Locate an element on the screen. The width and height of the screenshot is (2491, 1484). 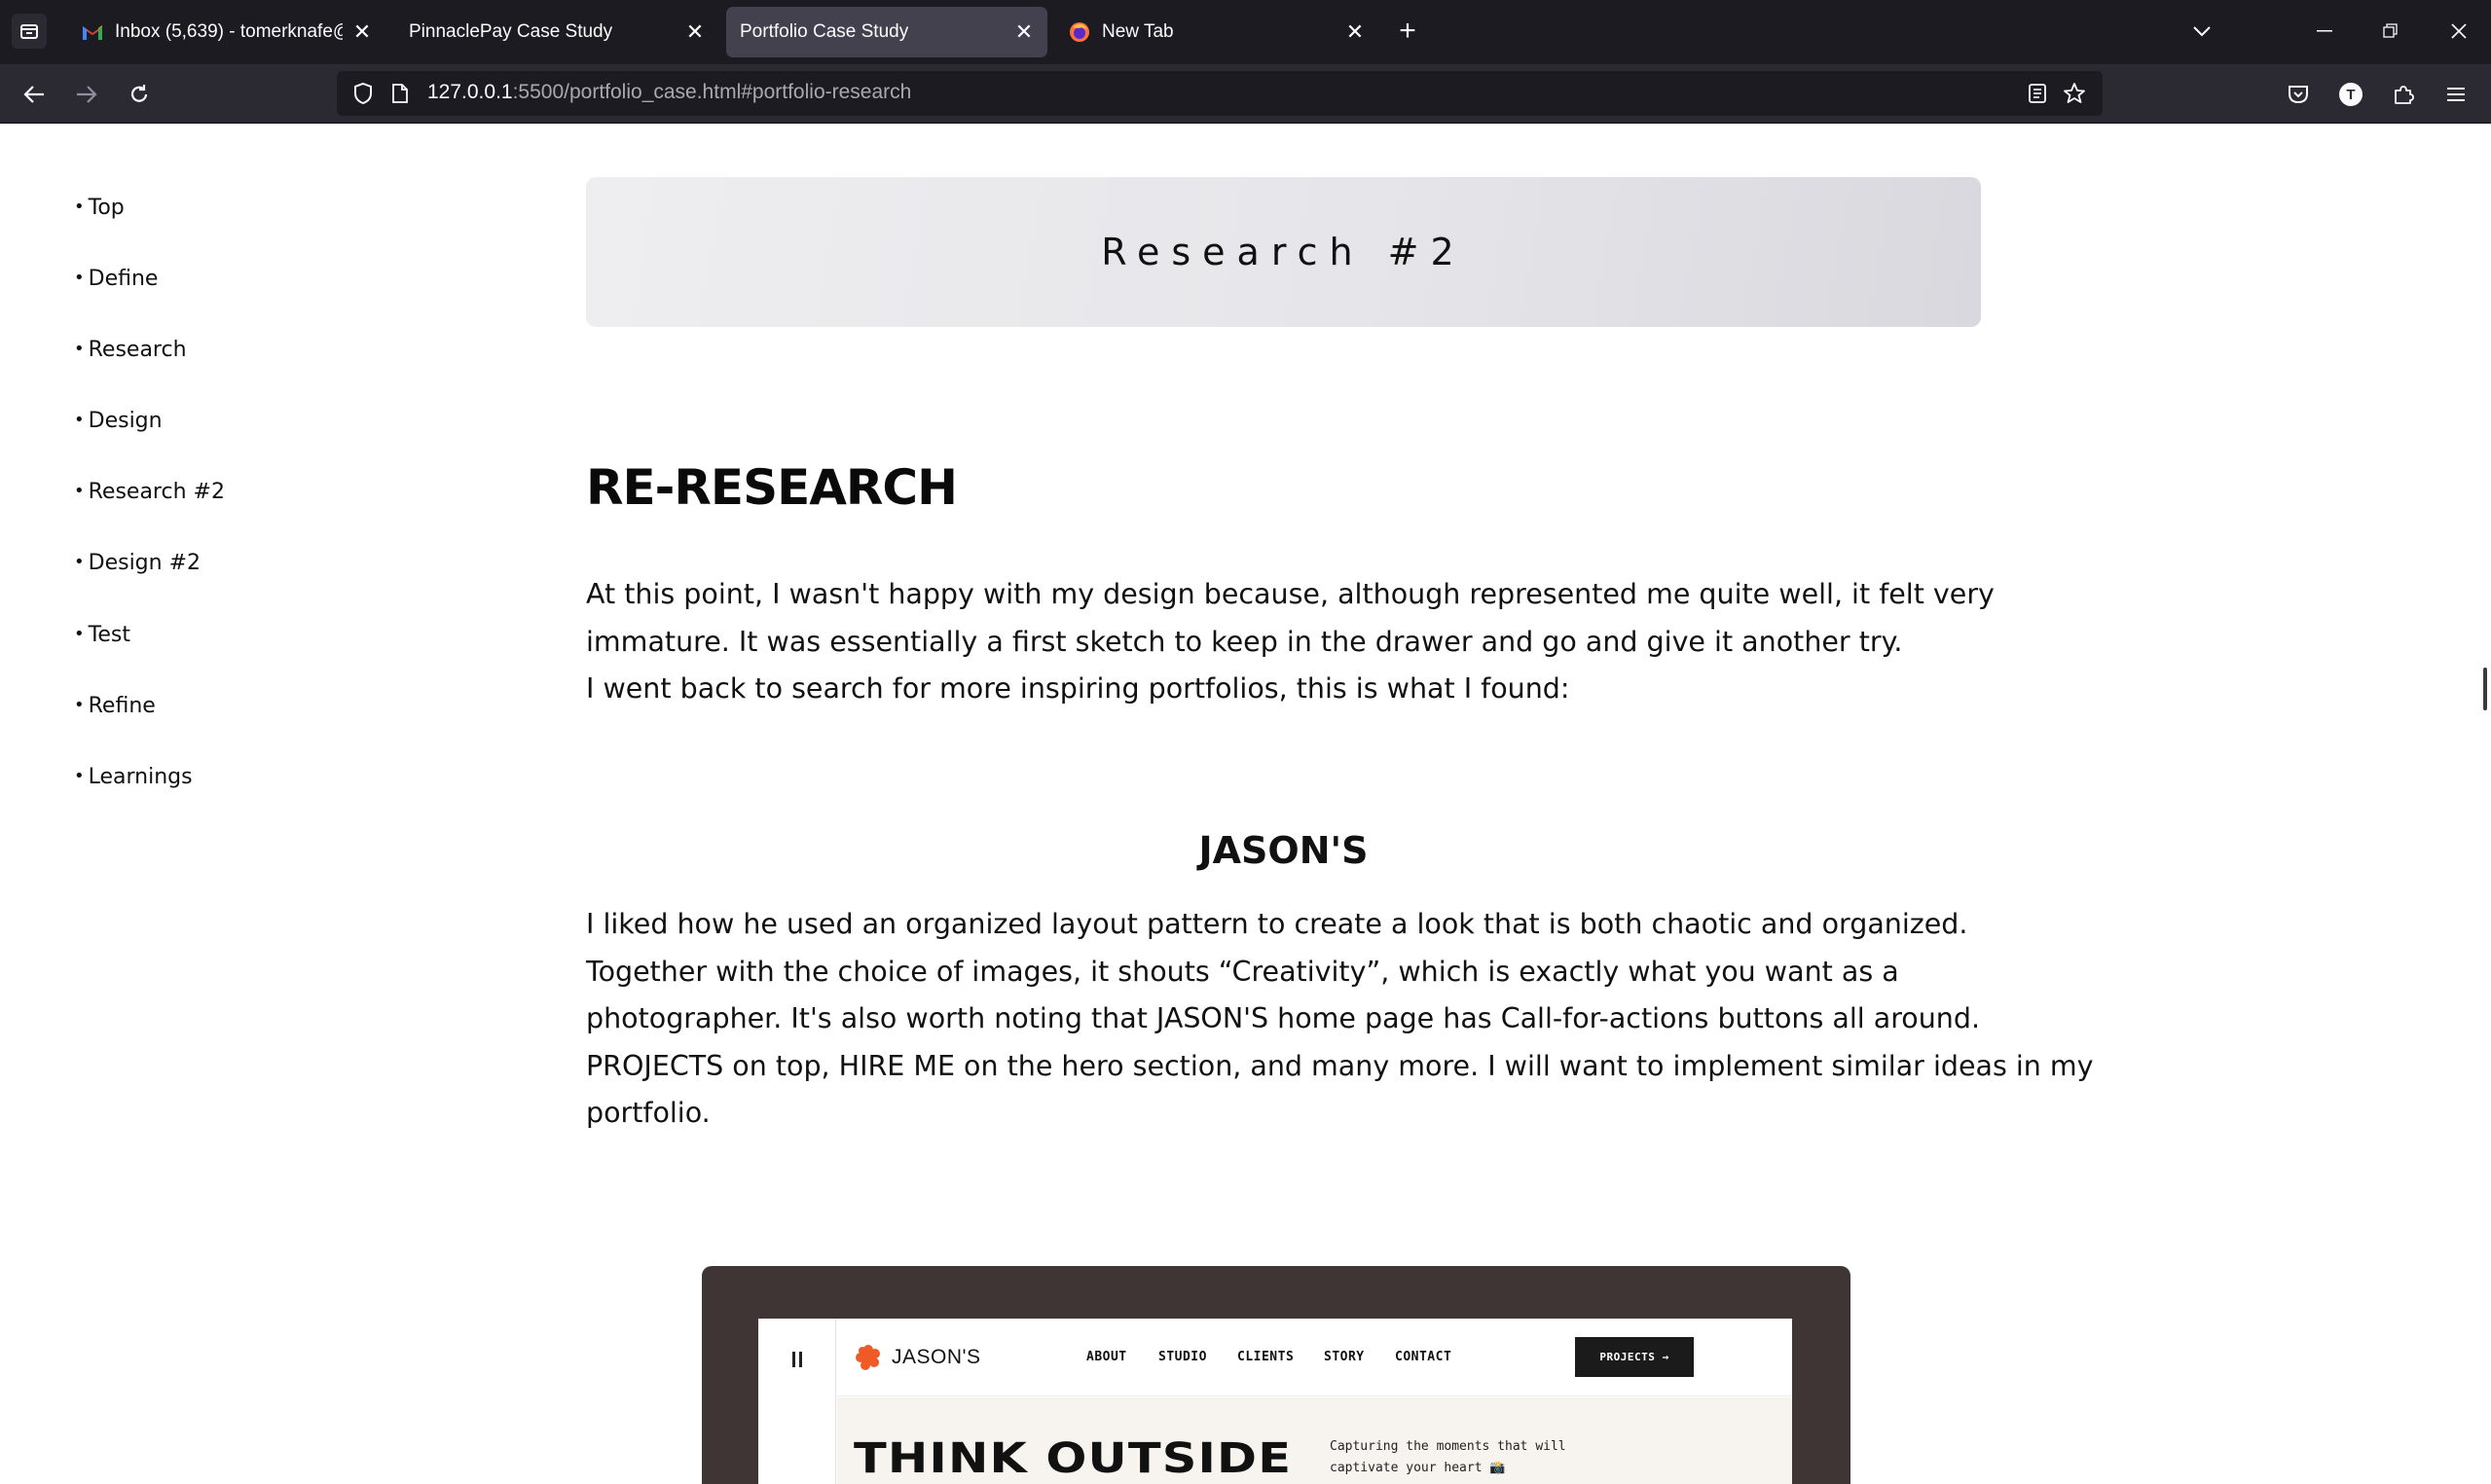
tab-label: New Tab is located at coordinates (1138, 32).